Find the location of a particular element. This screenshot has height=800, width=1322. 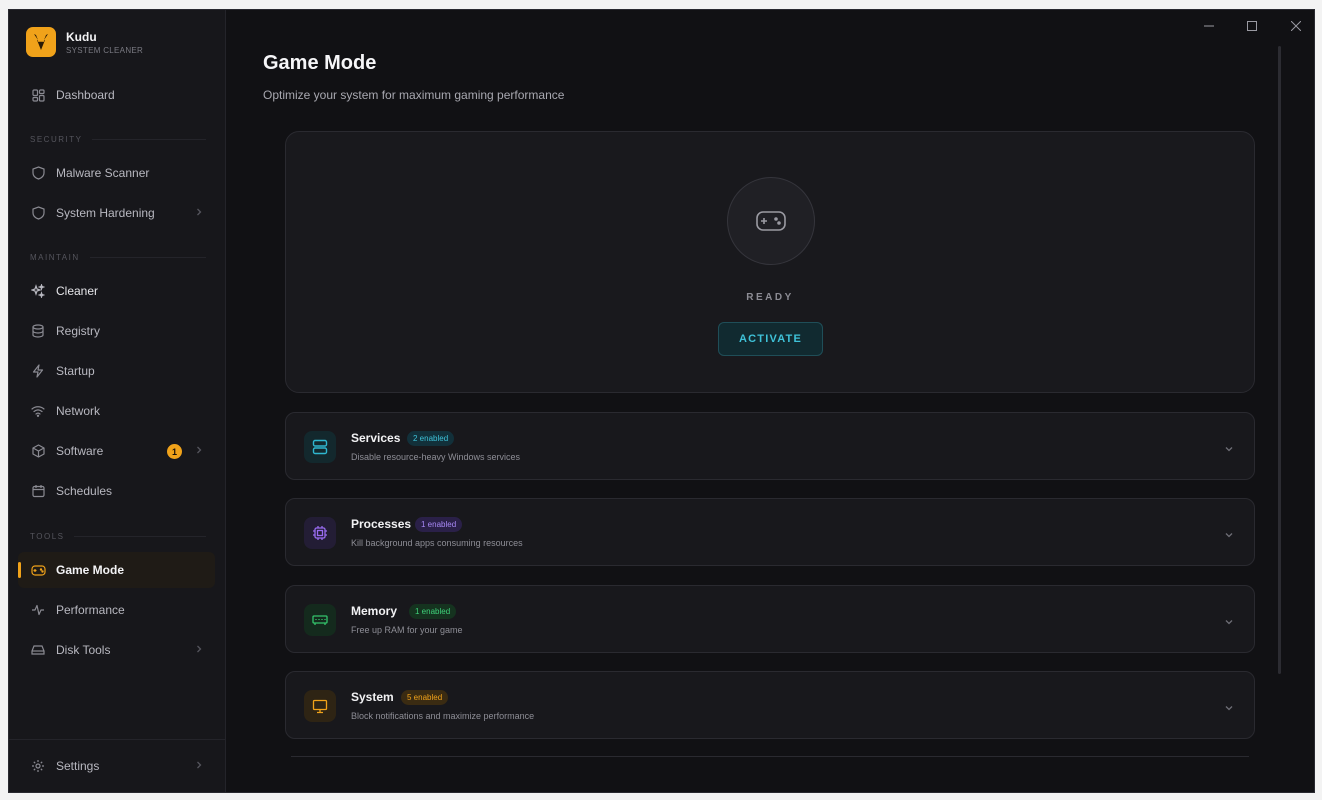

card-title: Services is located at coordinates (376, 438).